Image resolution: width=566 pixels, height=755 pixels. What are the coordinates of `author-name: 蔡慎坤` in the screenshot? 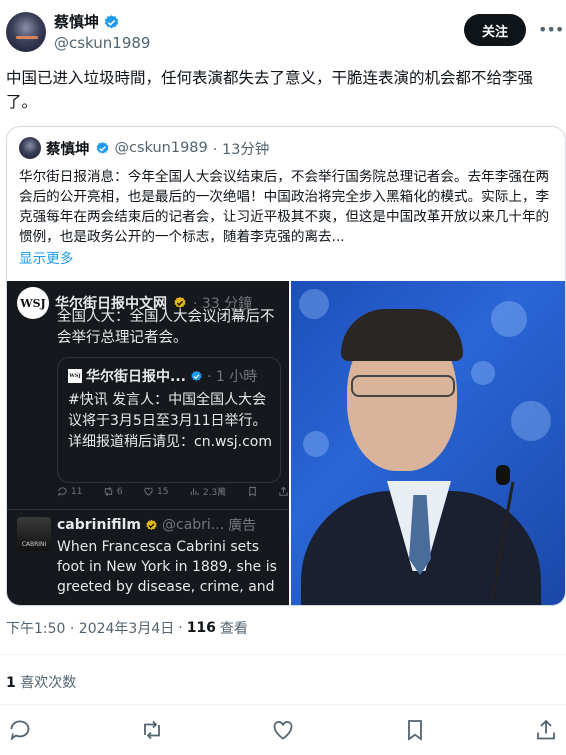 It's located at (76, 22).